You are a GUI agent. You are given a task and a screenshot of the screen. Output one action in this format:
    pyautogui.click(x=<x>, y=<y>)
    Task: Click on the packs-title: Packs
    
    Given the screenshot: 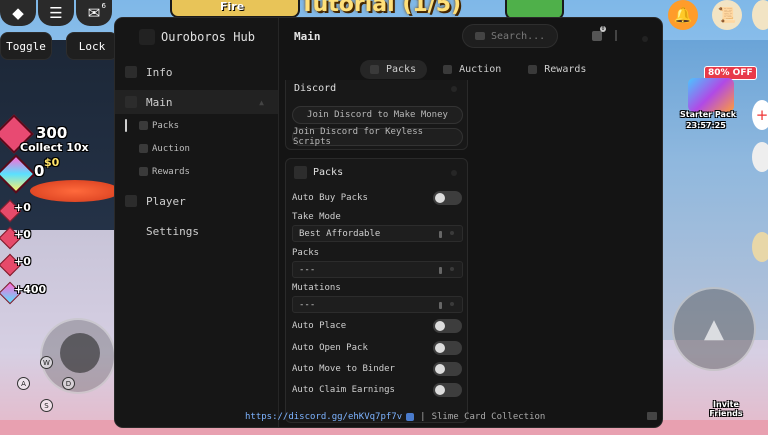 What is the action you would take?
    pyautogui.click(x=328, y=172)
    